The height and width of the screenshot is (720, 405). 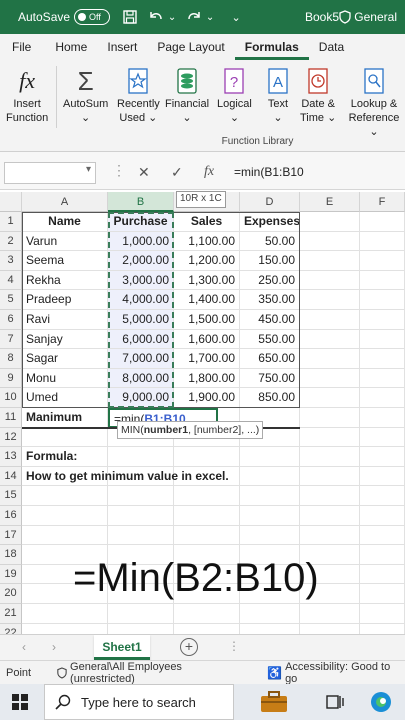 What do you see at coordinates (27, 95) in the screenshot?
I see `insert-function-button: fx Insert Function` at bounding box center [27, 95].